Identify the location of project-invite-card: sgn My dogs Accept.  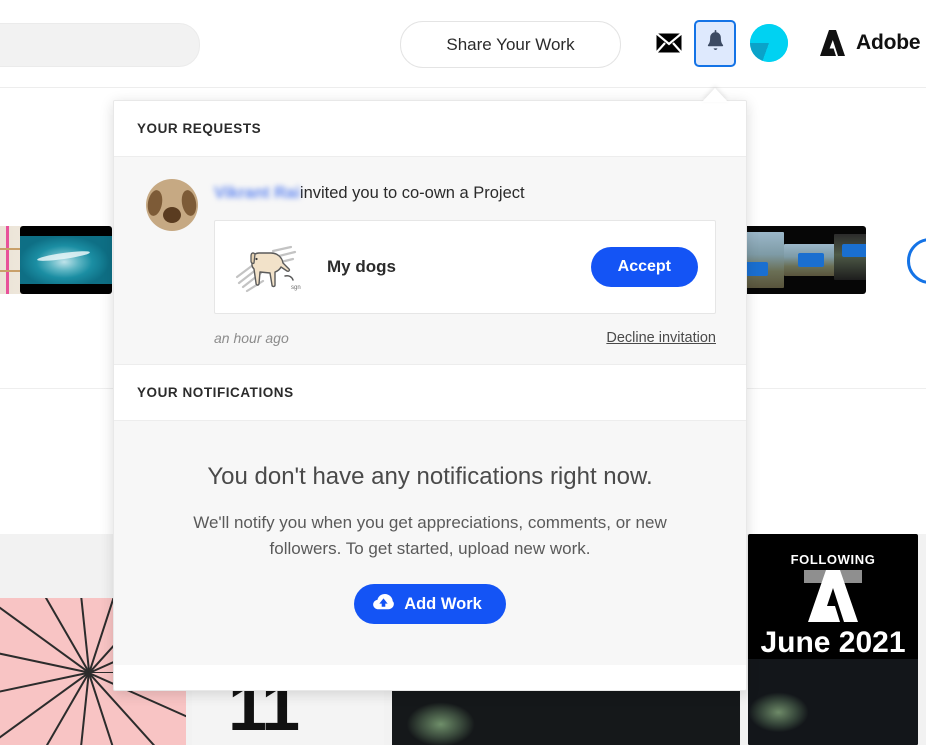
(465, 266).